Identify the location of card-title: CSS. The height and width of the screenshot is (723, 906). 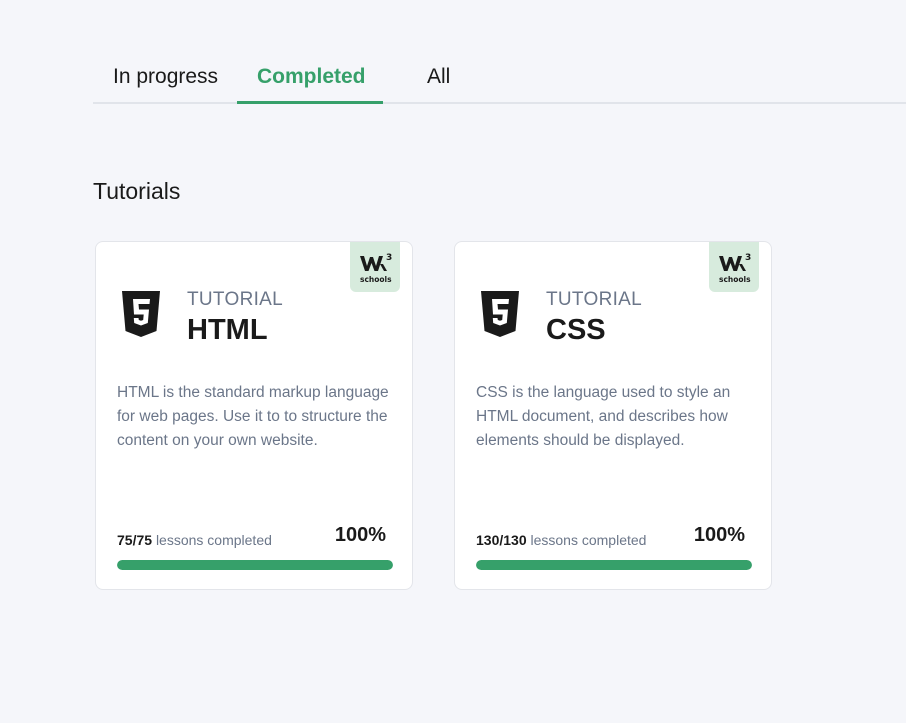
(576, 330).